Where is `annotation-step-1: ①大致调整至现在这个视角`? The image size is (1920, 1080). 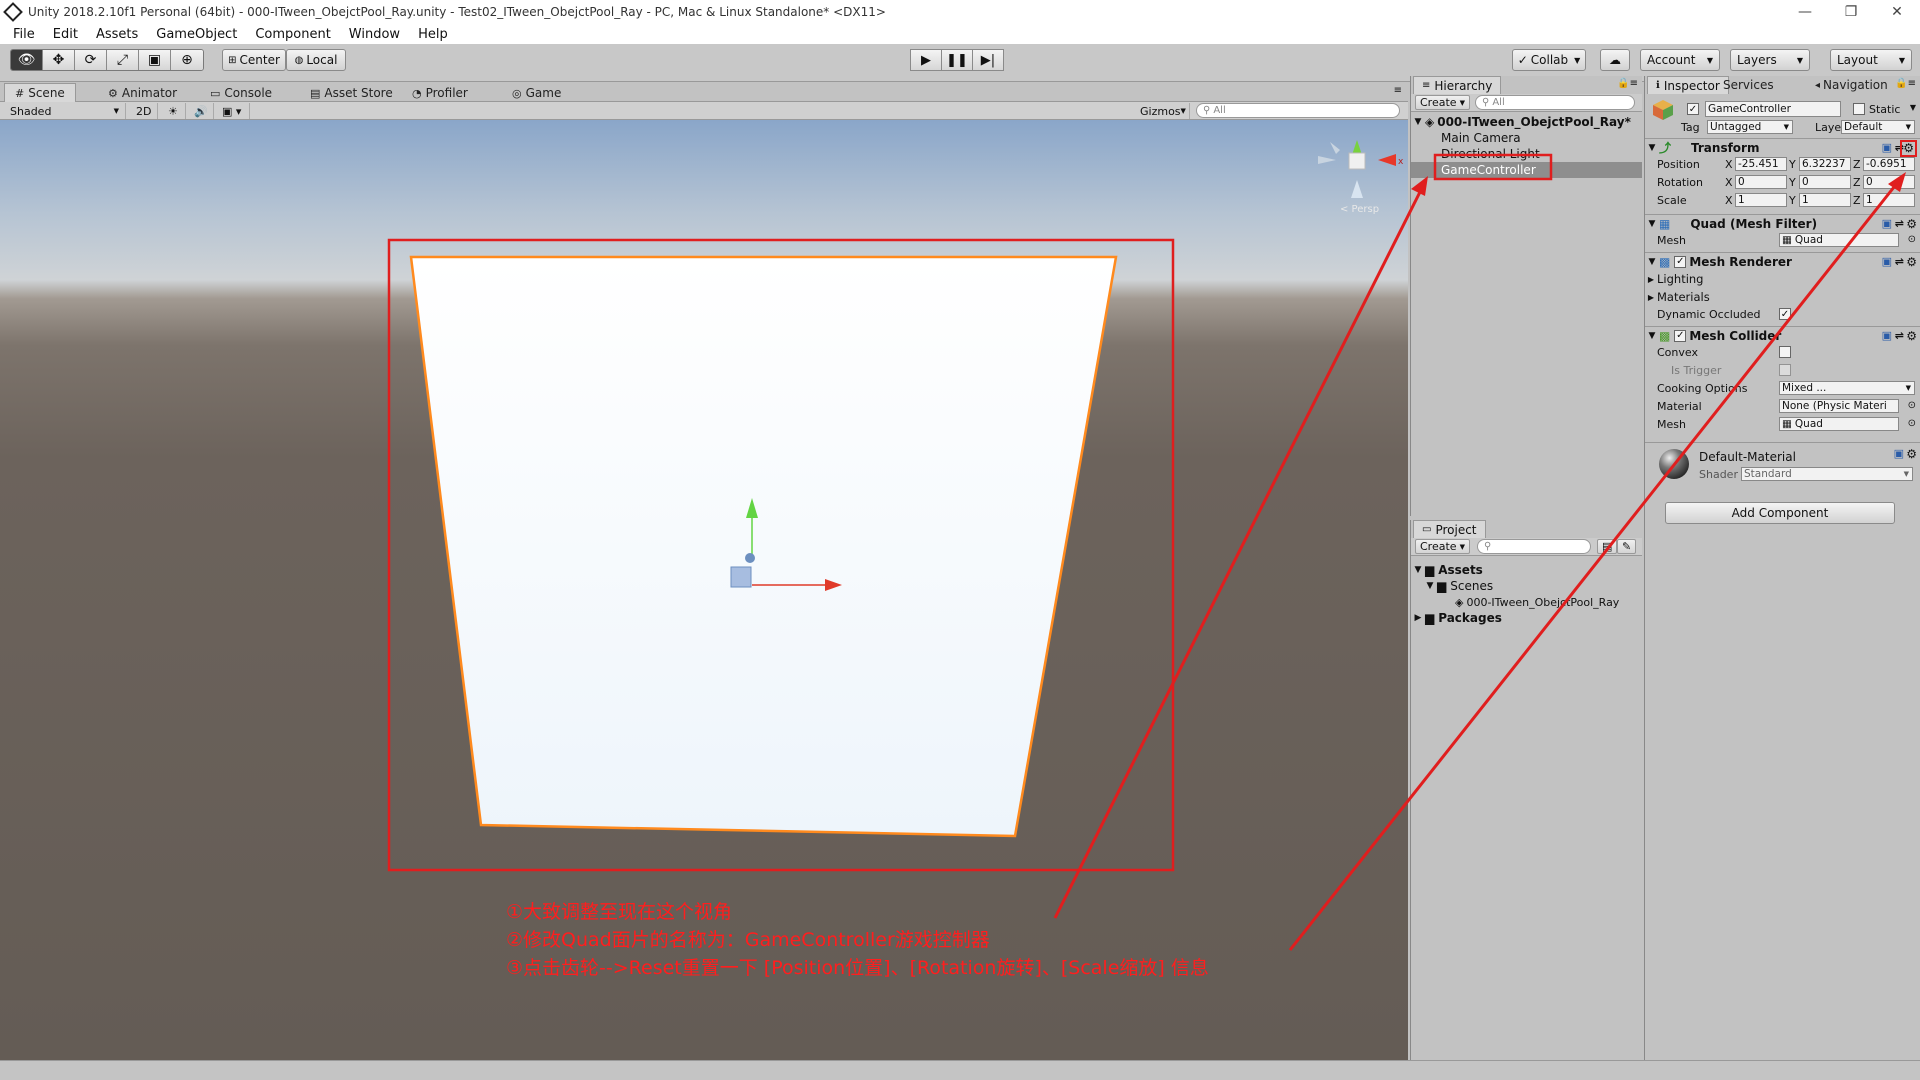
annotation-step-1: ①大致调整至现在这个视角 is located at coordinates (619, 912).